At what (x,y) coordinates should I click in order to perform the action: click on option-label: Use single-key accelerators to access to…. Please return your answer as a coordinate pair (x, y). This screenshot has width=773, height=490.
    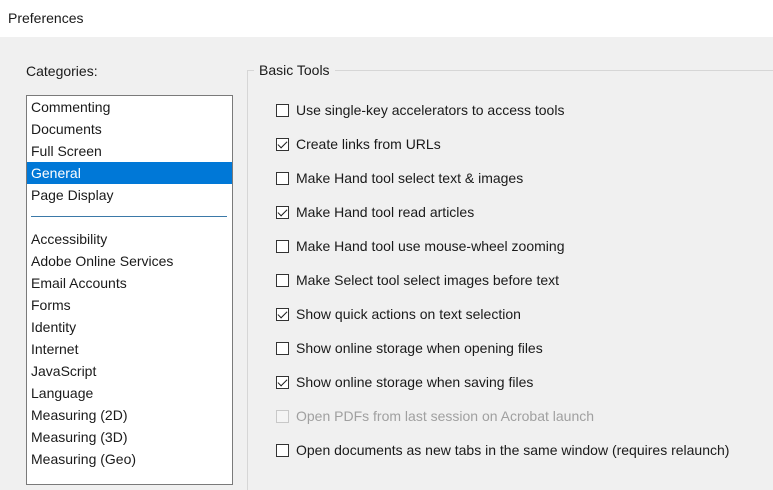
    Looking at the image, I should click on (430, 110).